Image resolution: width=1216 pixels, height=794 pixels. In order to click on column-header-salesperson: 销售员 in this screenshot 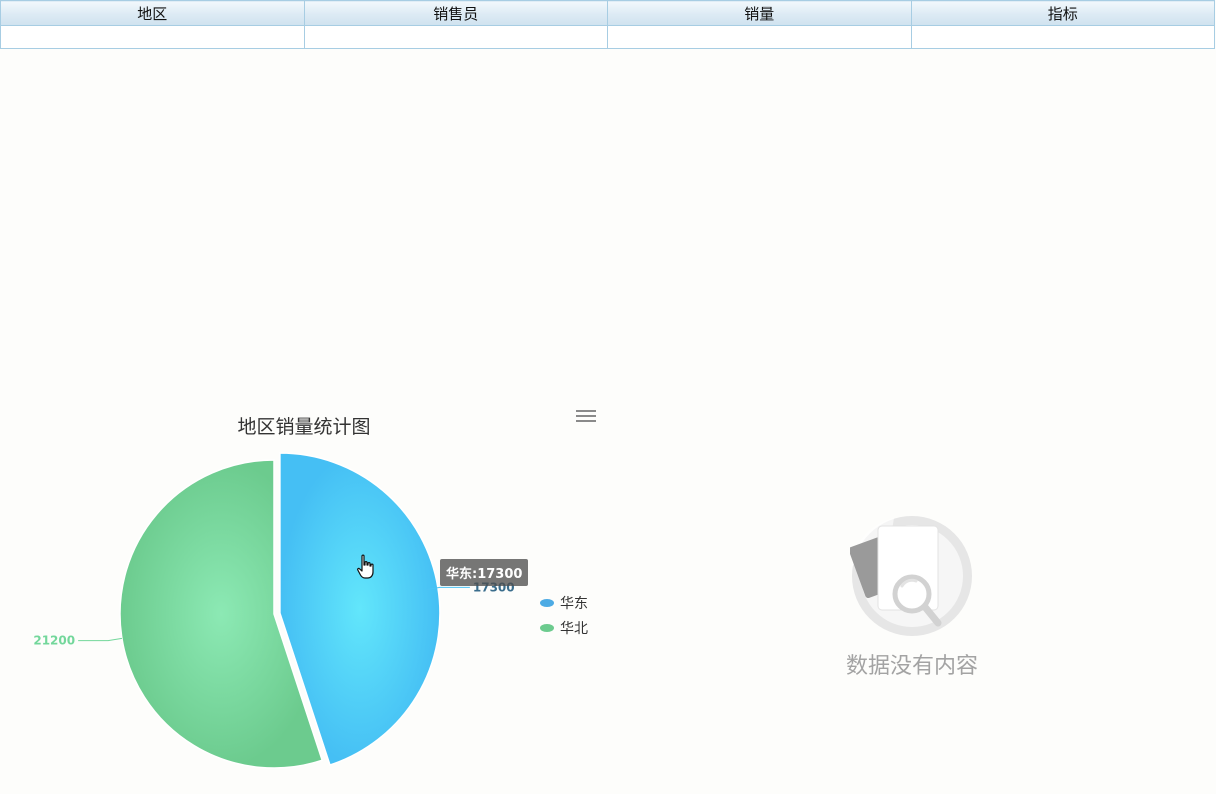, I will do `click(455, 13)`.